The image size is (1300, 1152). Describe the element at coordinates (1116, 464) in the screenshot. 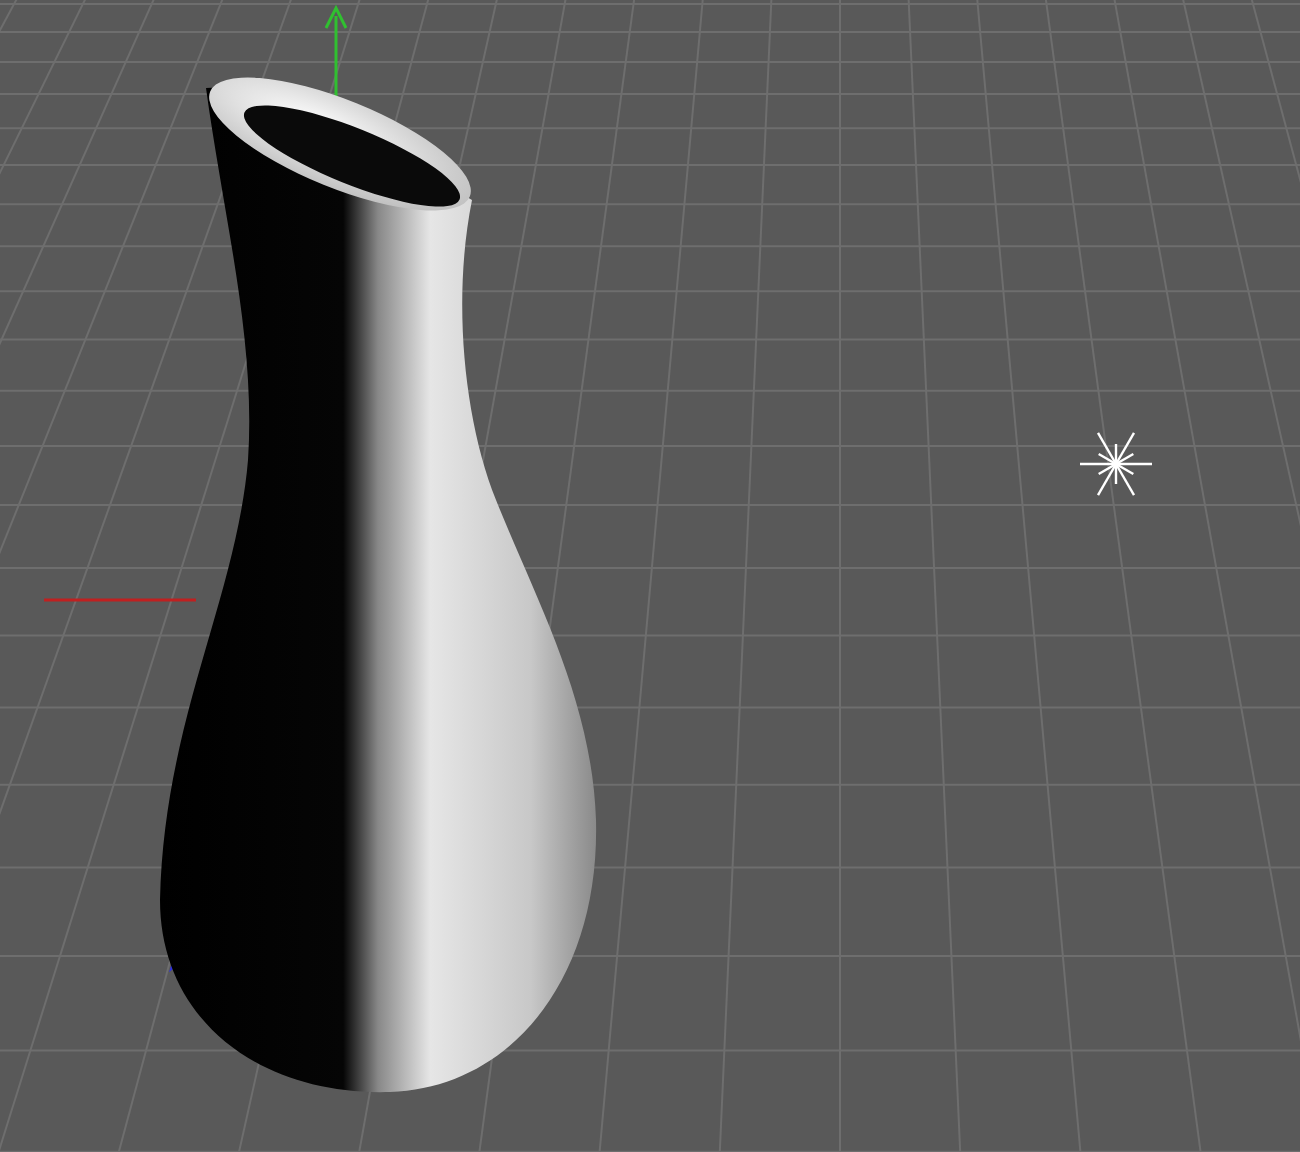

I see `light-icon` at that location.